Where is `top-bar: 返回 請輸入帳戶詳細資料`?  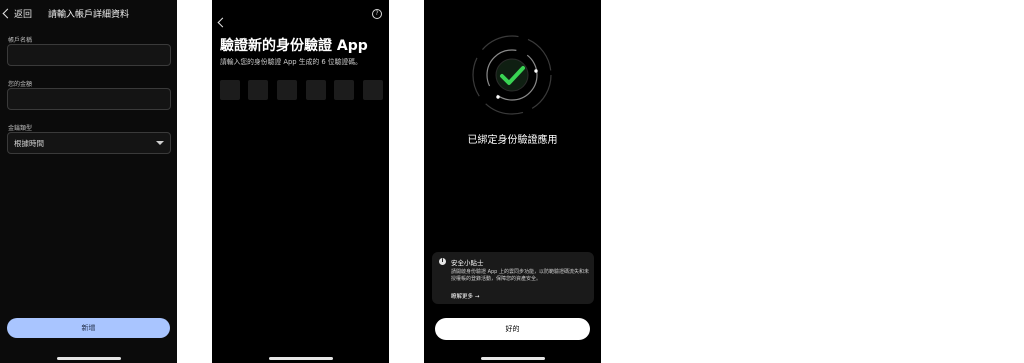 top-bar: 返回 請輸入帳戶詳細資料 is located at coordinates (88, 15).